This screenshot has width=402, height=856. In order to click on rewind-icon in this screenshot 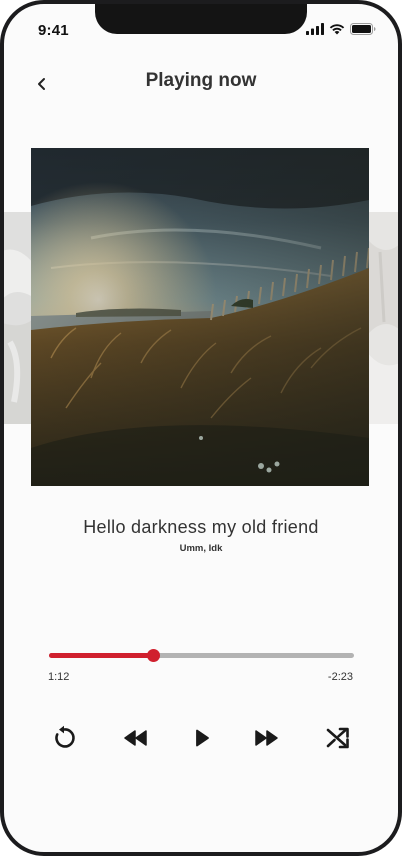, I will do `click(135, 738)`.